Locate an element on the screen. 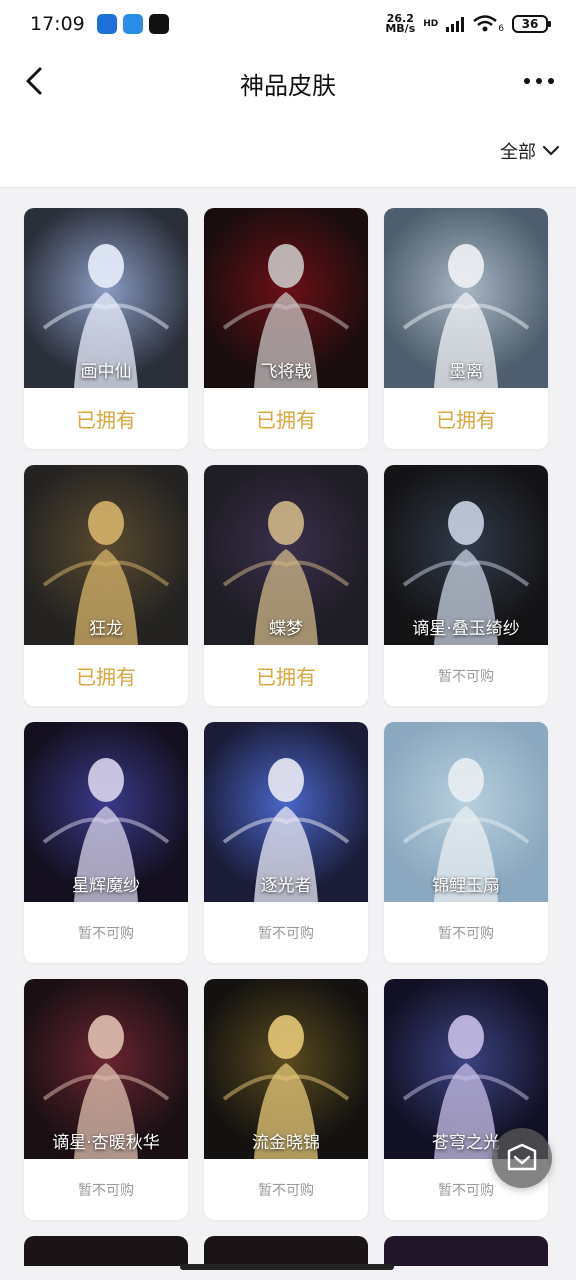 This screenshot has height=1280, width=576. filter-bar: 全部 is located at coordinates (288, 152).